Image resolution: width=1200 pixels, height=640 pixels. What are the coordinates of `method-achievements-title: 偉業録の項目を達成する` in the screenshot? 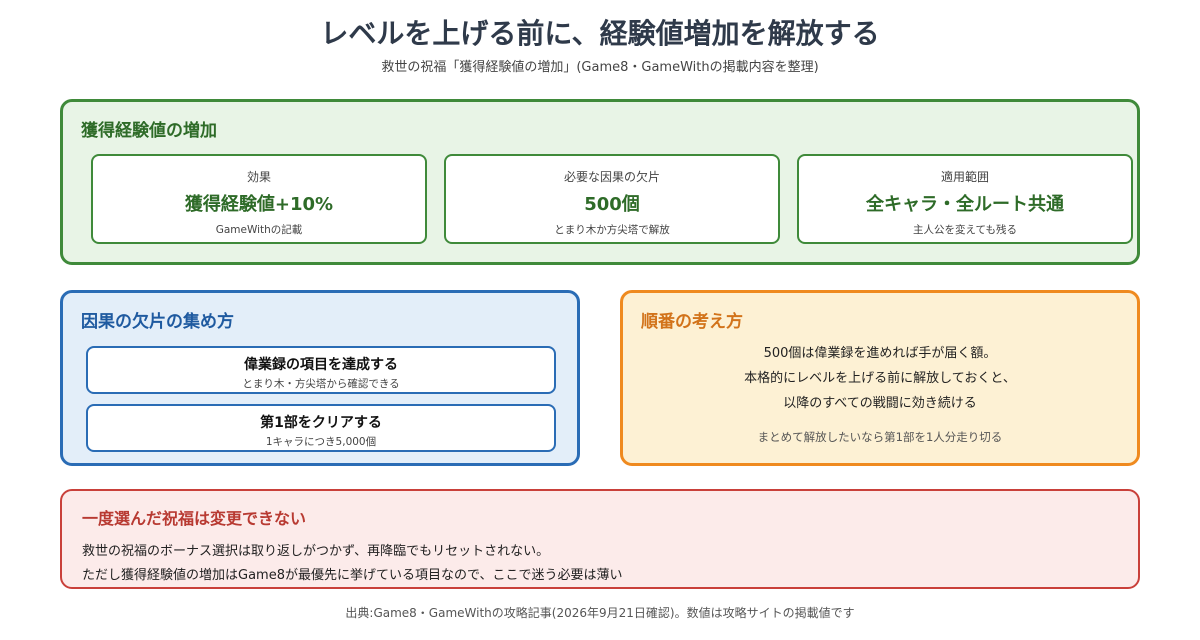 It's located at (321, 365).